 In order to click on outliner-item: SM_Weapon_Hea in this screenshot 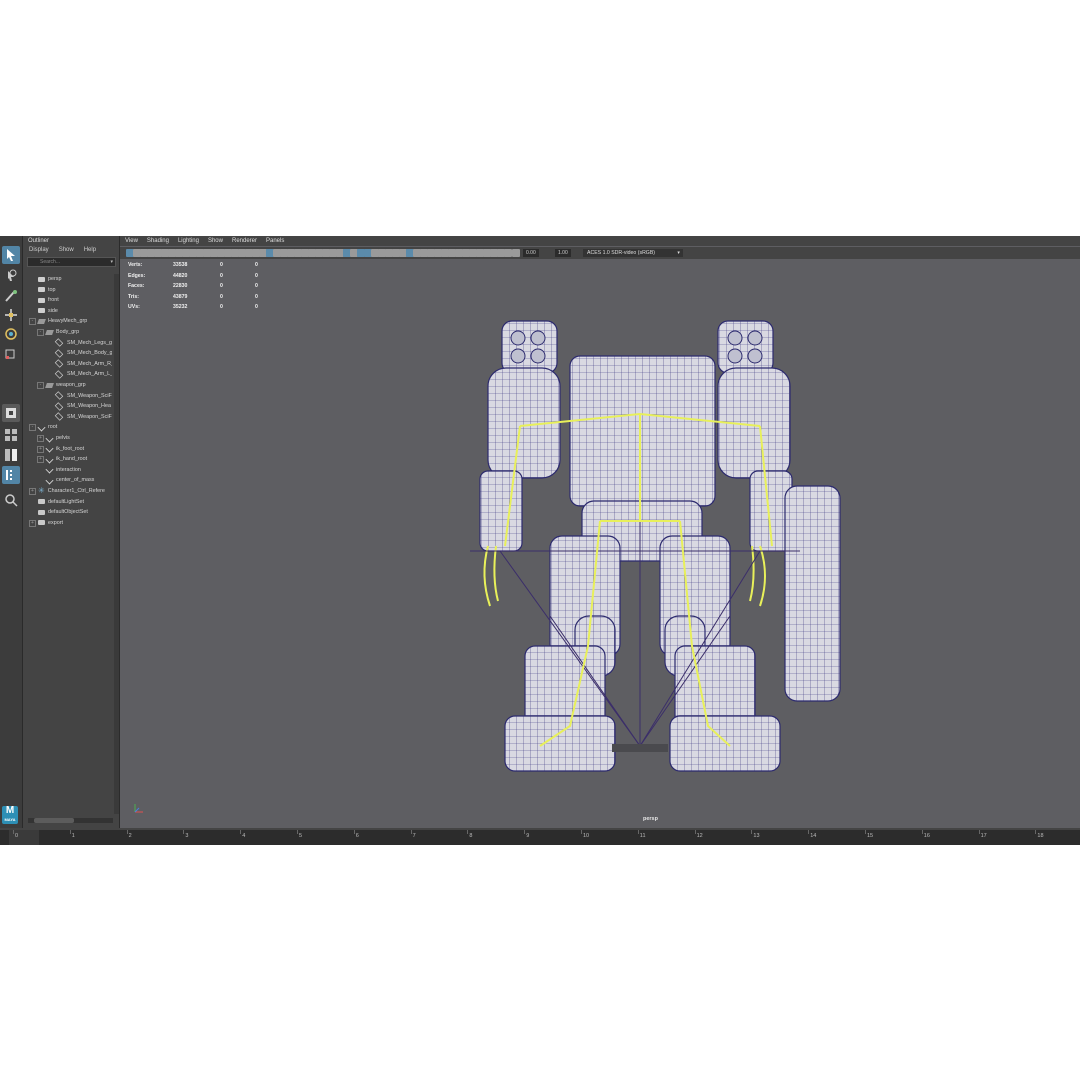, I will do `click(82, 406)`.